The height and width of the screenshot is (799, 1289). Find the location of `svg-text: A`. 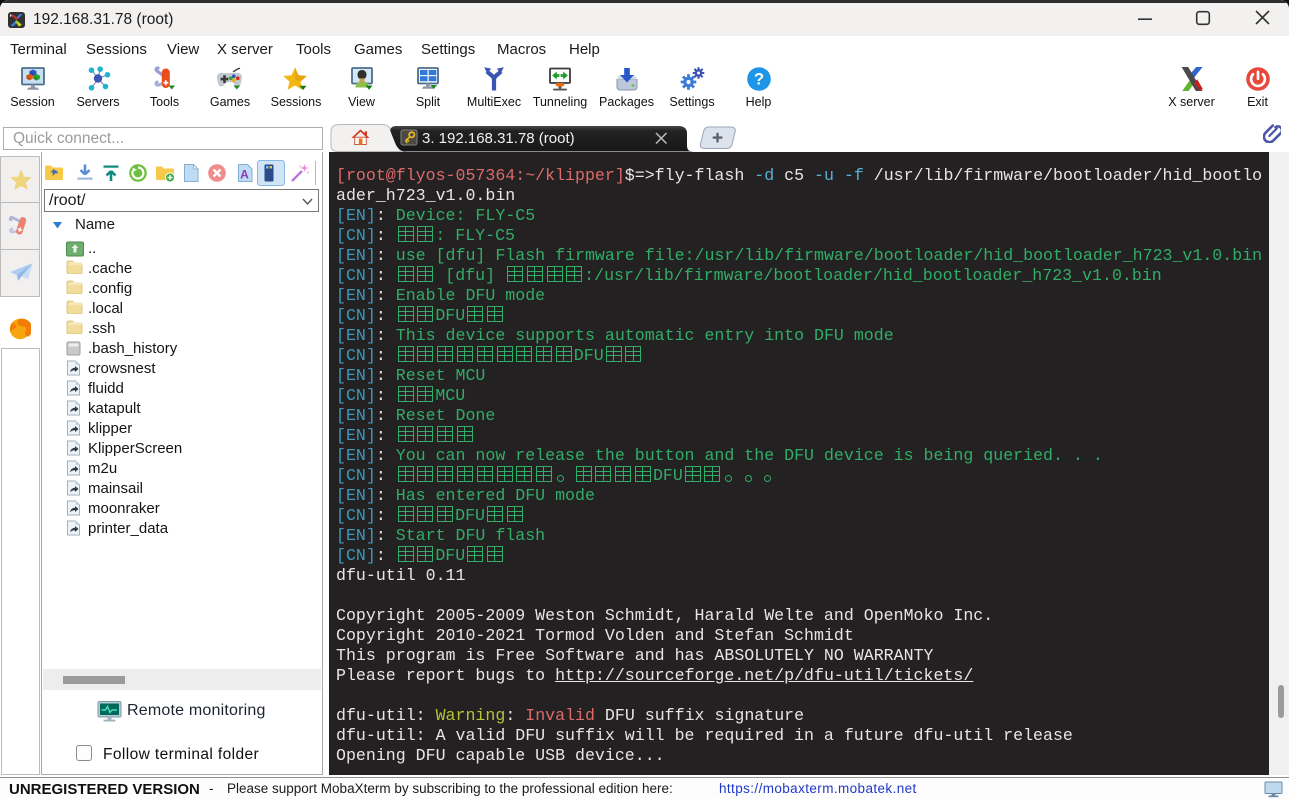

svg-text: A is located at coordinates (244, 175).